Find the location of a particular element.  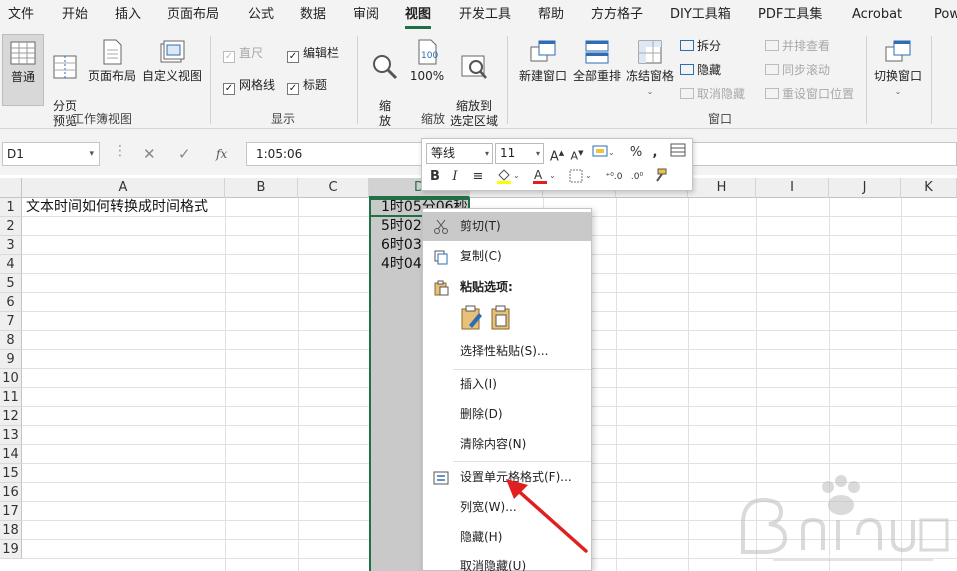

tab-page-layout: 页面布局 is located at coordinates (193, 15).